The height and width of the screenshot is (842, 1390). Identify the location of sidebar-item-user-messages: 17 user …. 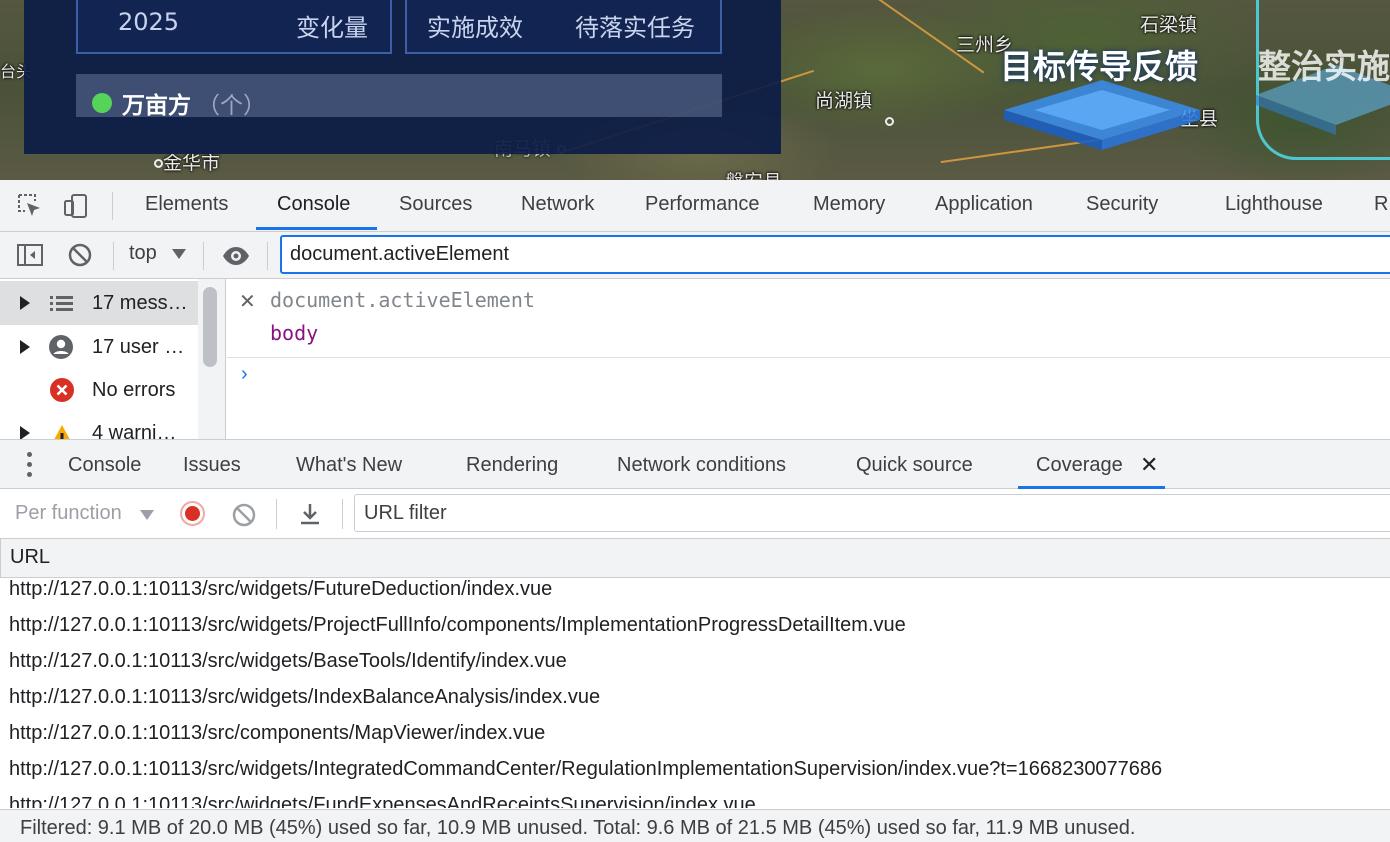
(99, 347).